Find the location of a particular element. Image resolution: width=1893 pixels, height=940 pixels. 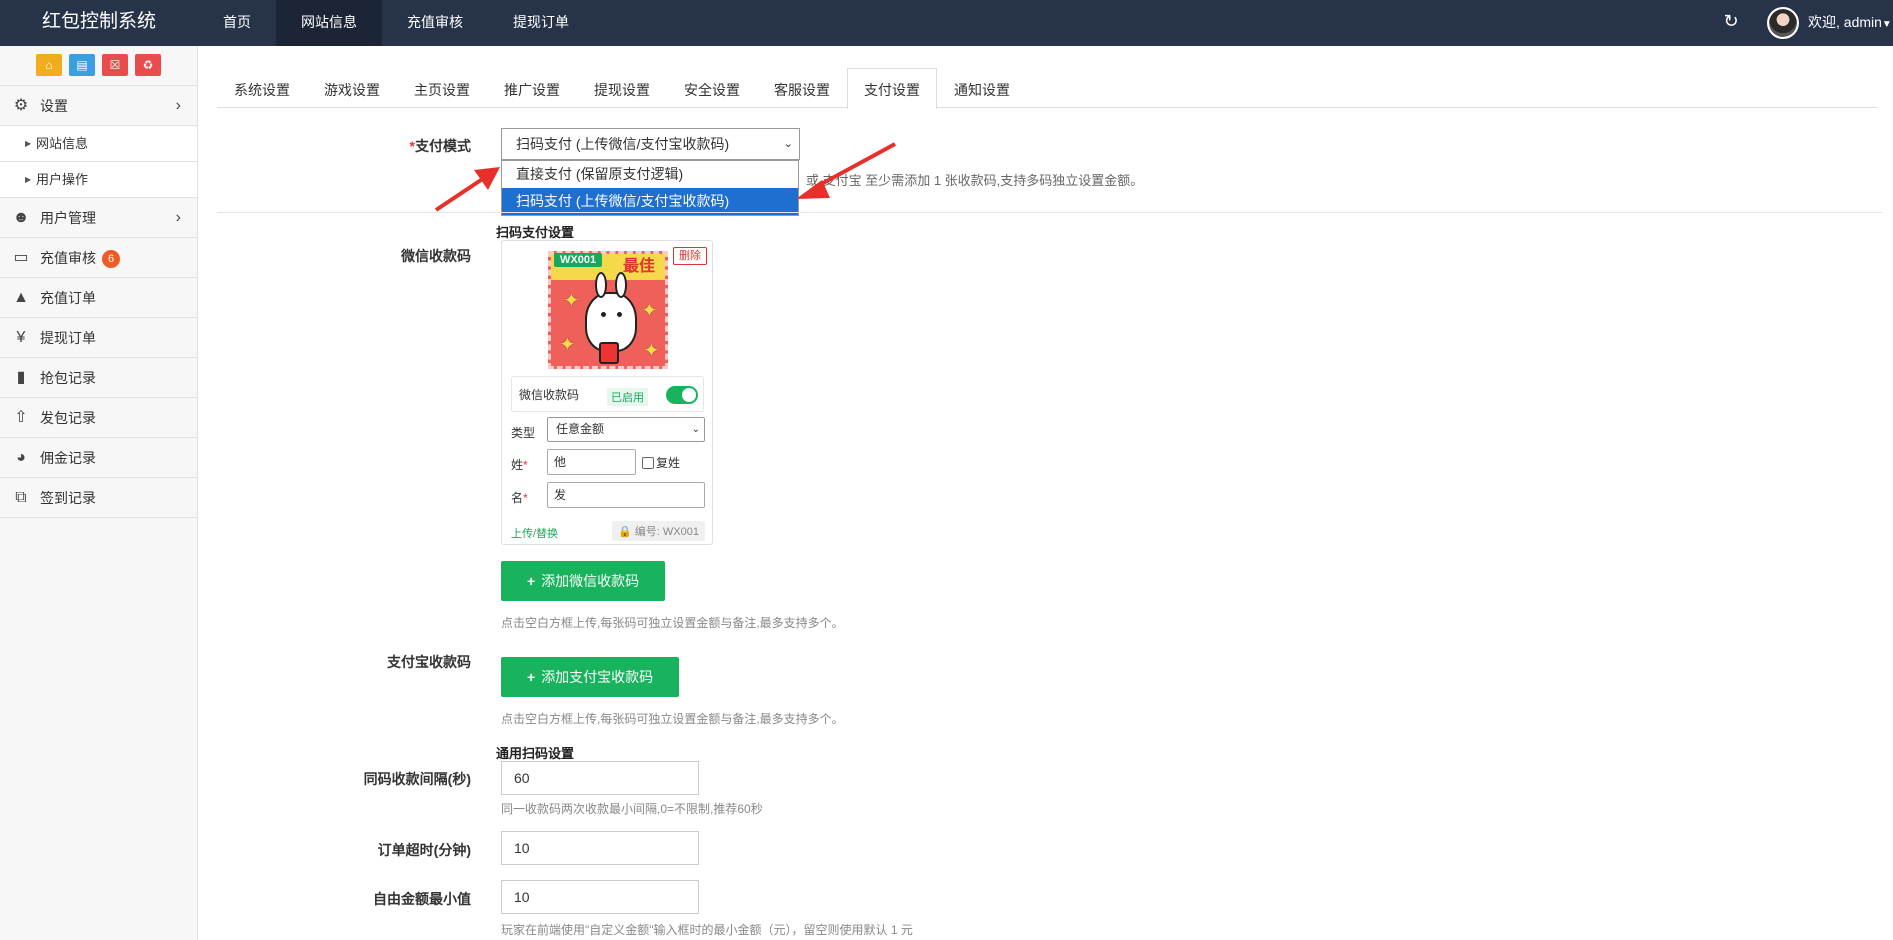

interval-hint: 同一收款码两次收款最小间隔,0=不限制,推荐60秒 is located at coordinates (632, 809).